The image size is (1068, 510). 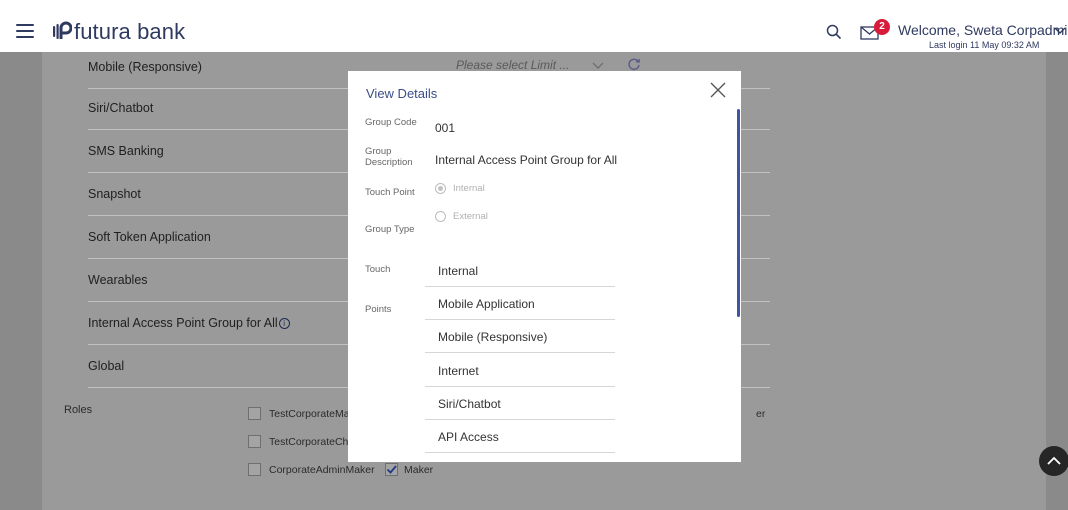 What do you see at coordinates (440, 188) in the screenshot?
I see `touch-point-internal-radio` at bounding box center [440, 188].